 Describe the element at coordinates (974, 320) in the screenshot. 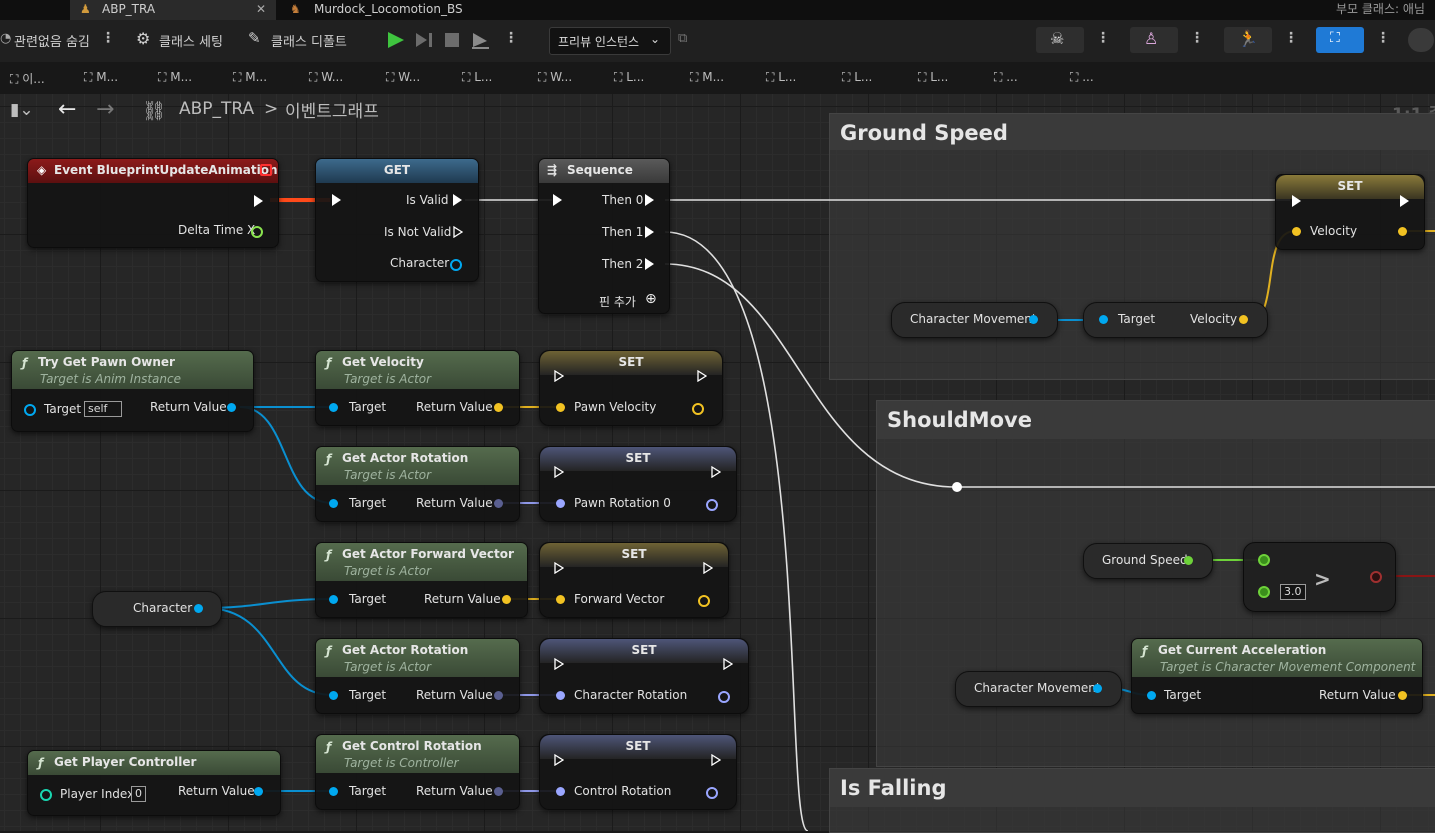

I see `character-movement-variable-node: Character Movement` at that location.